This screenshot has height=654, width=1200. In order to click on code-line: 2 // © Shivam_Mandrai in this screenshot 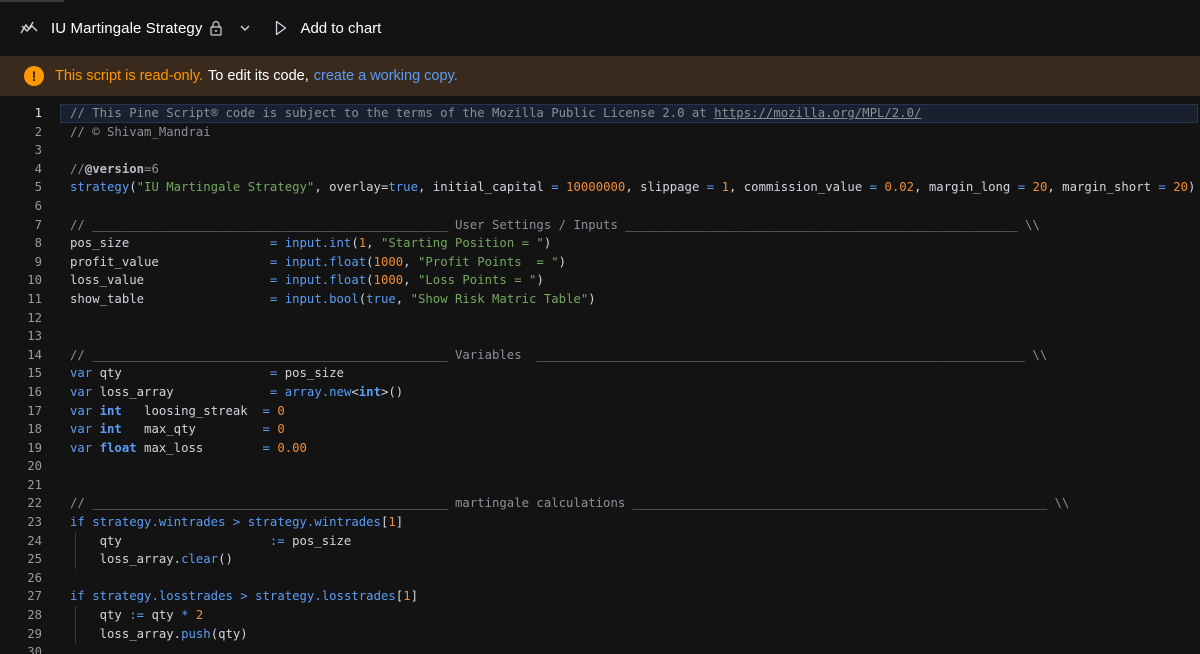, I will do `click(600, 132)`.